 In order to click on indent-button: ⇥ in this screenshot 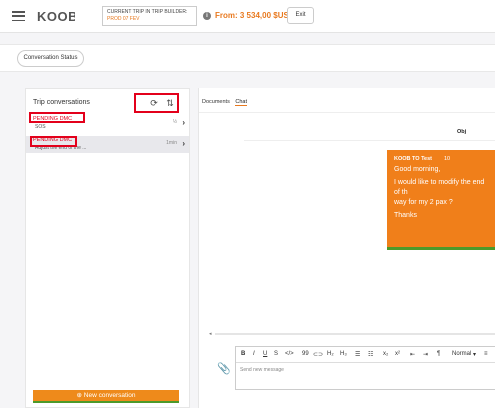, I will do `click(425, 354)`.